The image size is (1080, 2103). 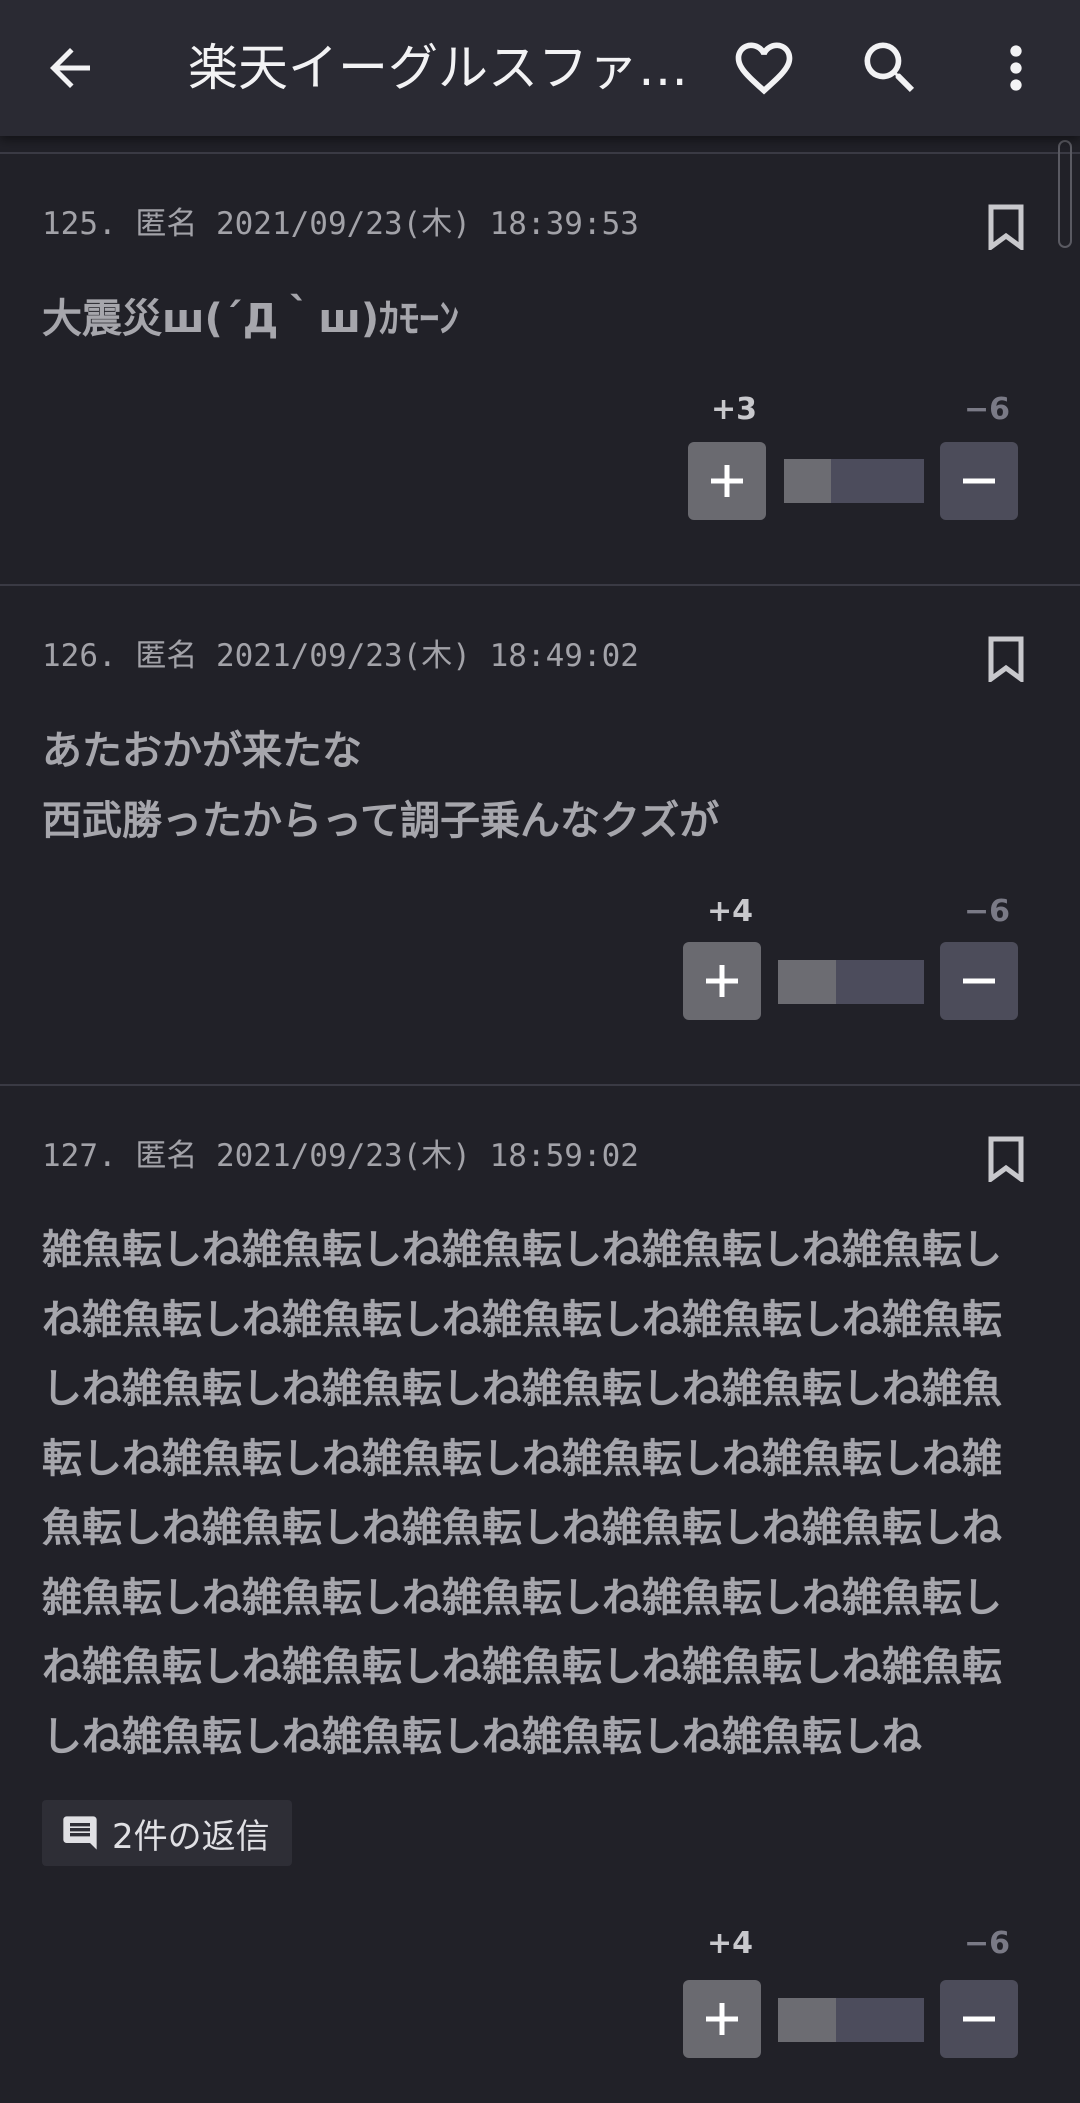 I want to click on post-meta: 127. 匿名 2021/09/23(木) 18:59:02, so click(x=340, y=1156).